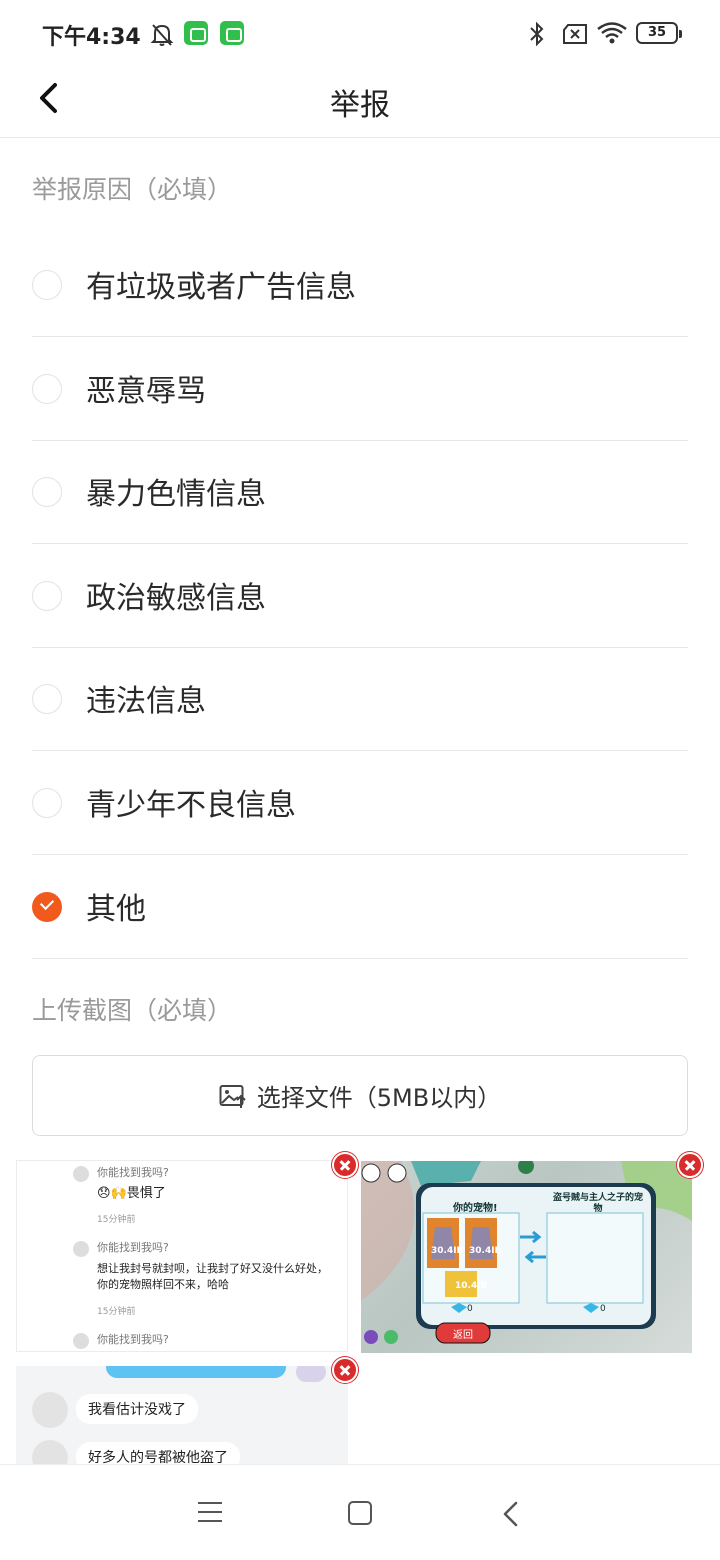  I want to click on menu-icon, so click(210, 1512).